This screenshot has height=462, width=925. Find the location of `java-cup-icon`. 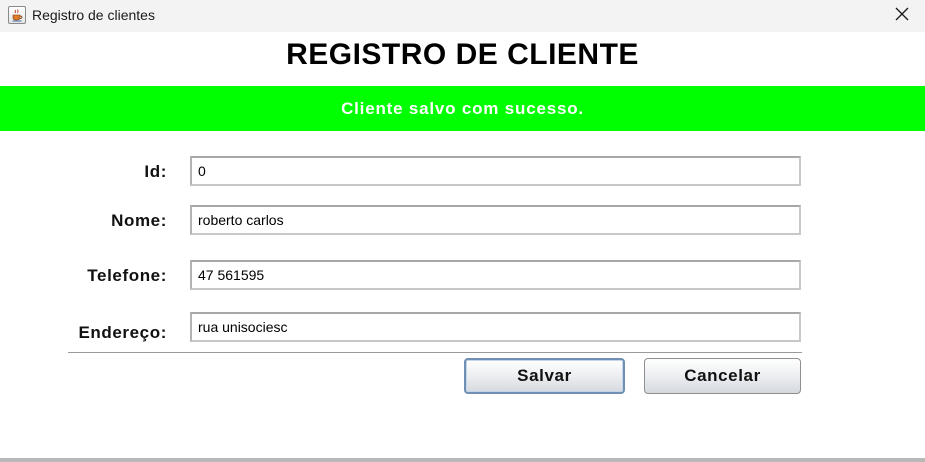

java-cup-icon is located at coordinates (17, 15).